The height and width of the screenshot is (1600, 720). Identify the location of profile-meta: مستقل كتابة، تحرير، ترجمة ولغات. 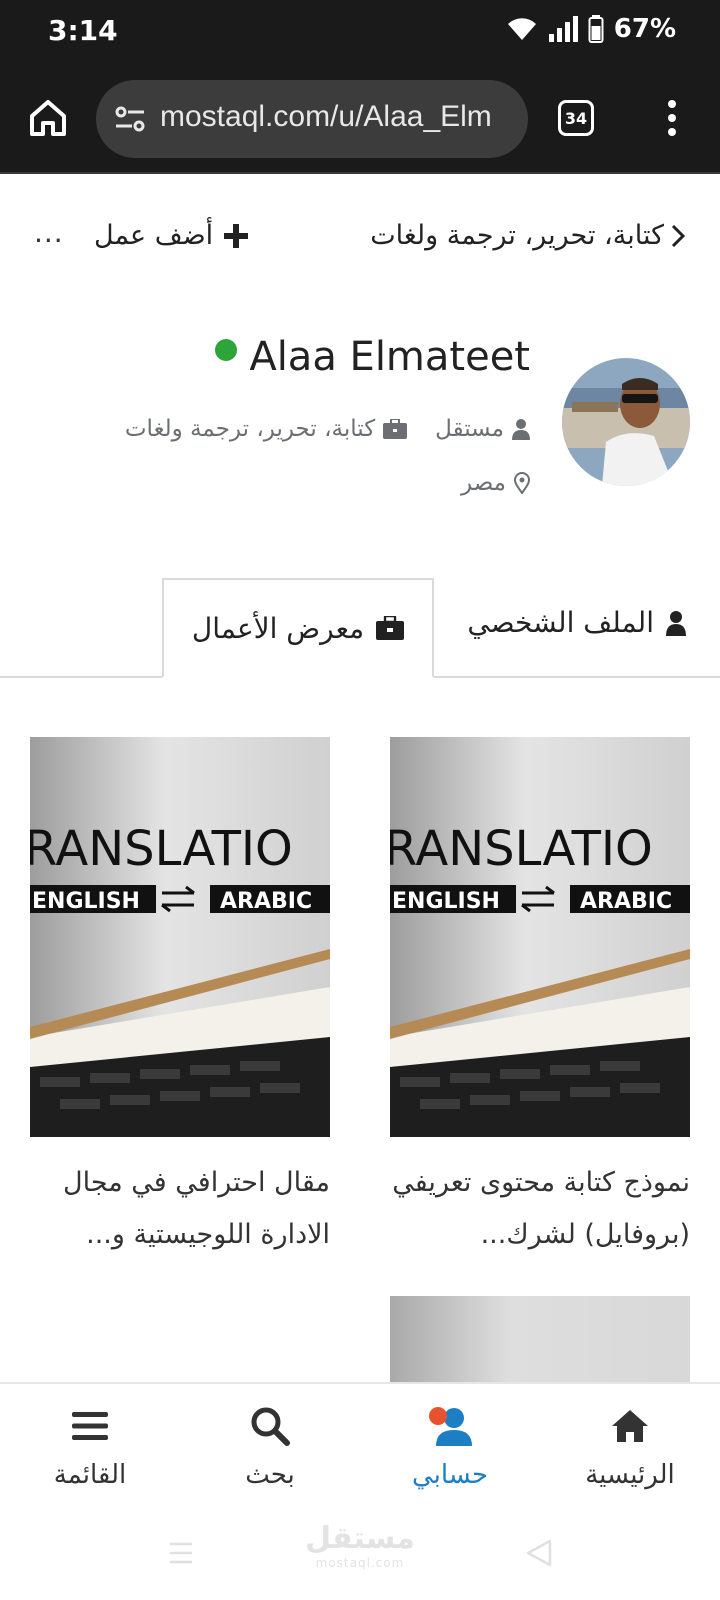
(327, 429).